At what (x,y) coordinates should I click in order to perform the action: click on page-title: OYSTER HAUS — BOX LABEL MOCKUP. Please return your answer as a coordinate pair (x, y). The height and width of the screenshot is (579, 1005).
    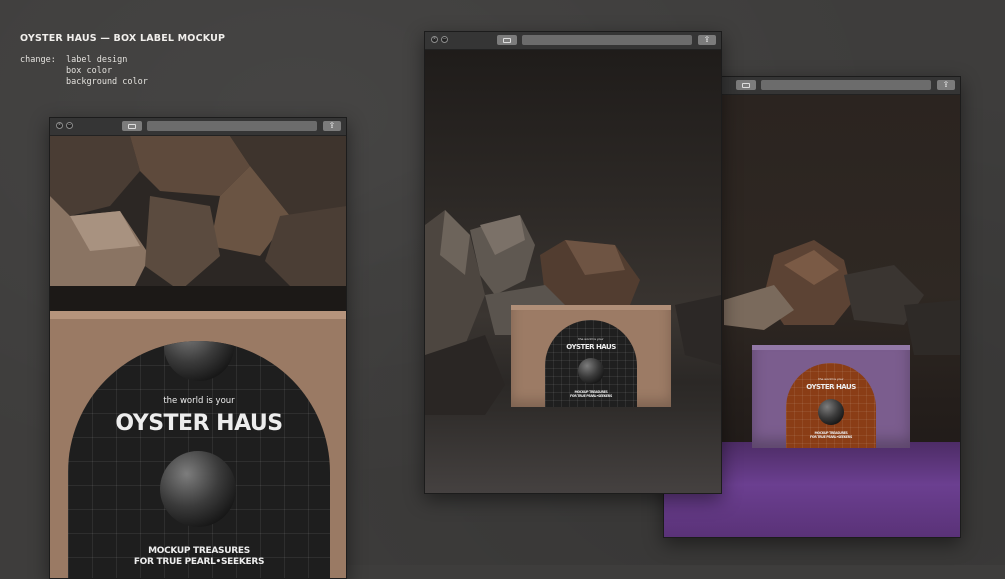
    Looking at the image, I should click on (123, 38).